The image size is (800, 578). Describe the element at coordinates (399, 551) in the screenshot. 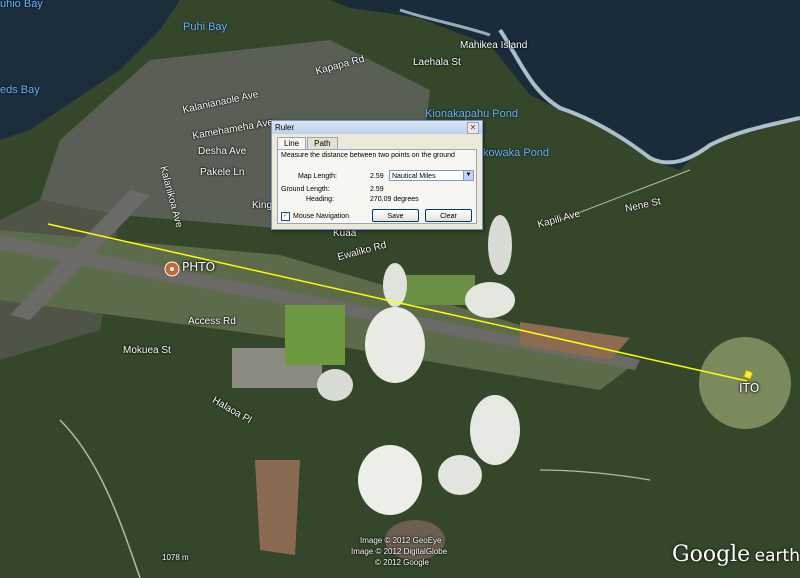

I see `attribution-digitalglobe: Image © 2012 DigitalGlobe` at that location.